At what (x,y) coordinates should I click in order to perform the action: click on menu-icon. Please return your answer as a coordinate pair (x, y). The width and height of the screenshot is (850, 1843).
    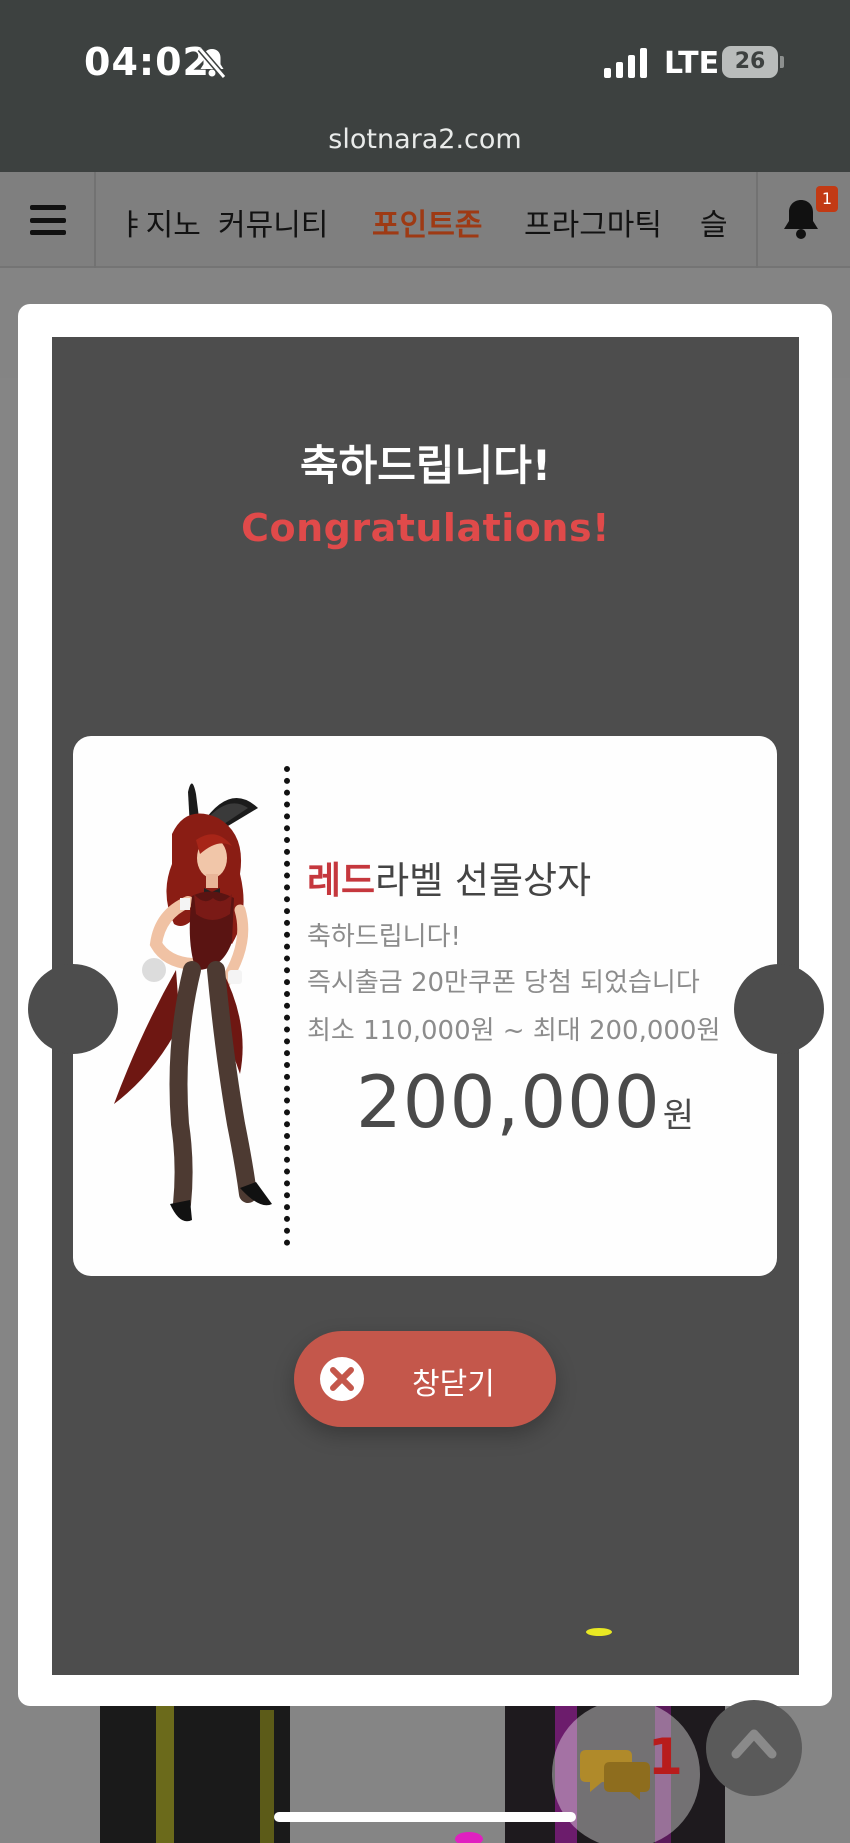
    Looking at the image, I should click on (48, 220).